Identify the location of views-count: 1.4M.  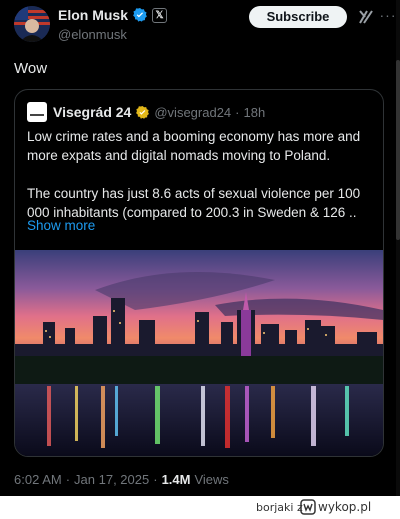
(176, 479).